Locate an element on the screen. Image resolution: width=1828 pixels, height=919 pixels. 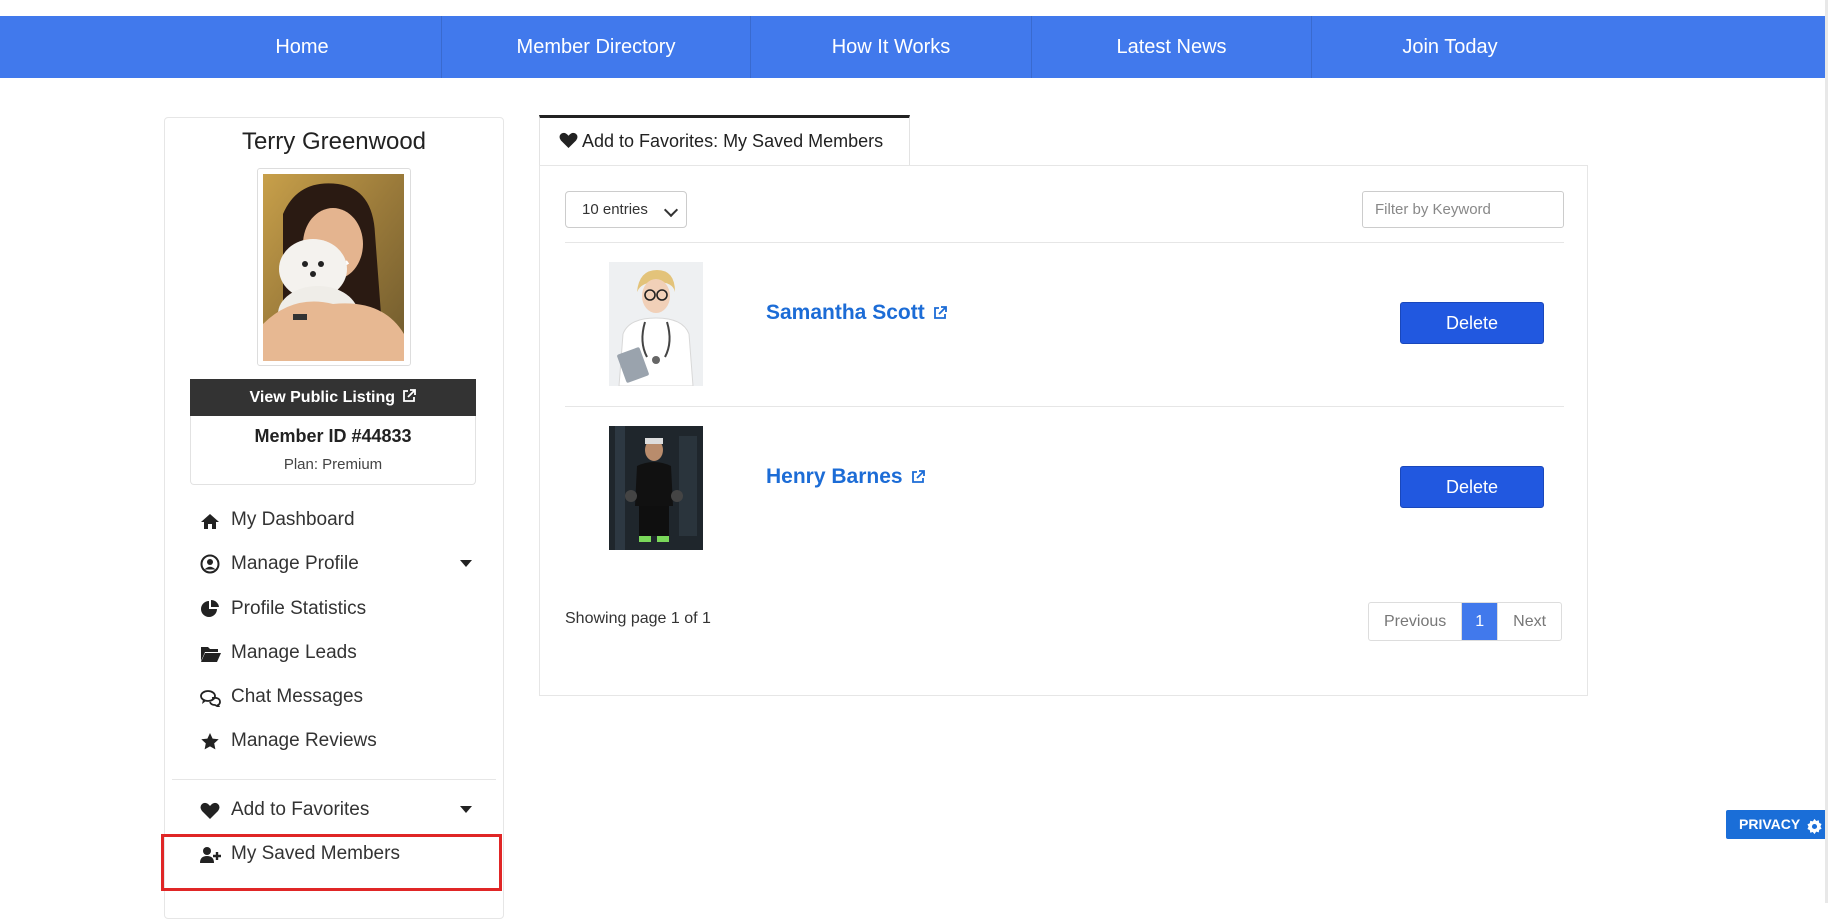
menu-divider is located at coordinates (334, 779).